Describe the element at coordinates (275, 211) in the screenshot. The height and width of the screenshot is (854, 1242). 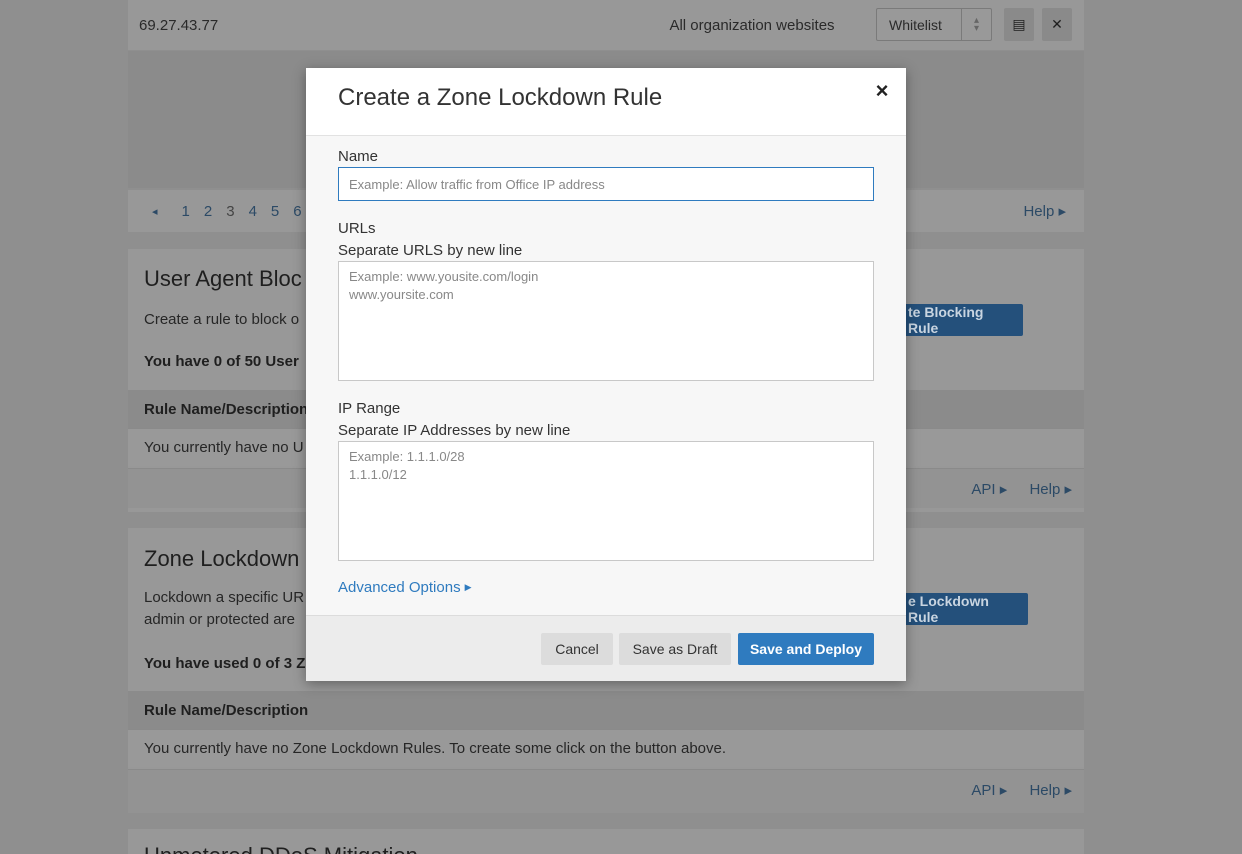
I see `page-link: 5` at that location.